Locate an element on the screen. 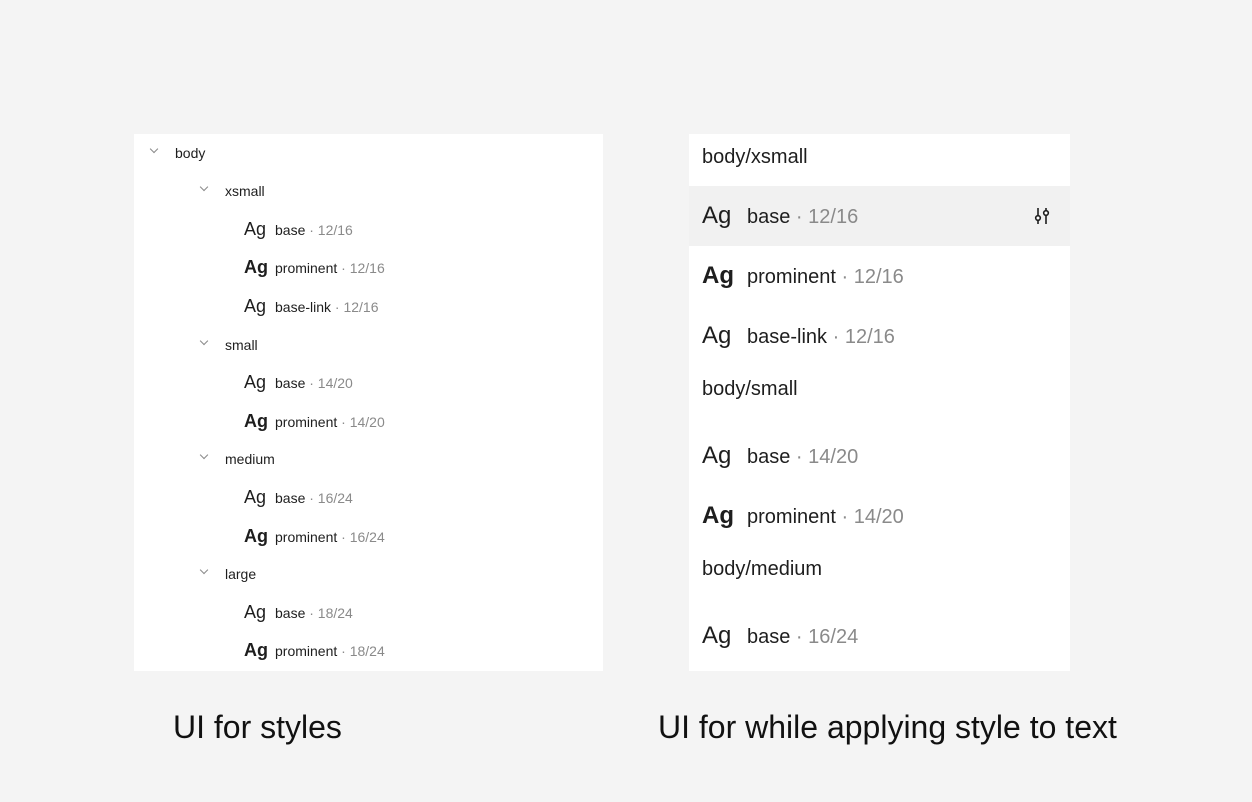  tree-style-row: Ag prominent · 16/24 is located at coordinates (368, 536).